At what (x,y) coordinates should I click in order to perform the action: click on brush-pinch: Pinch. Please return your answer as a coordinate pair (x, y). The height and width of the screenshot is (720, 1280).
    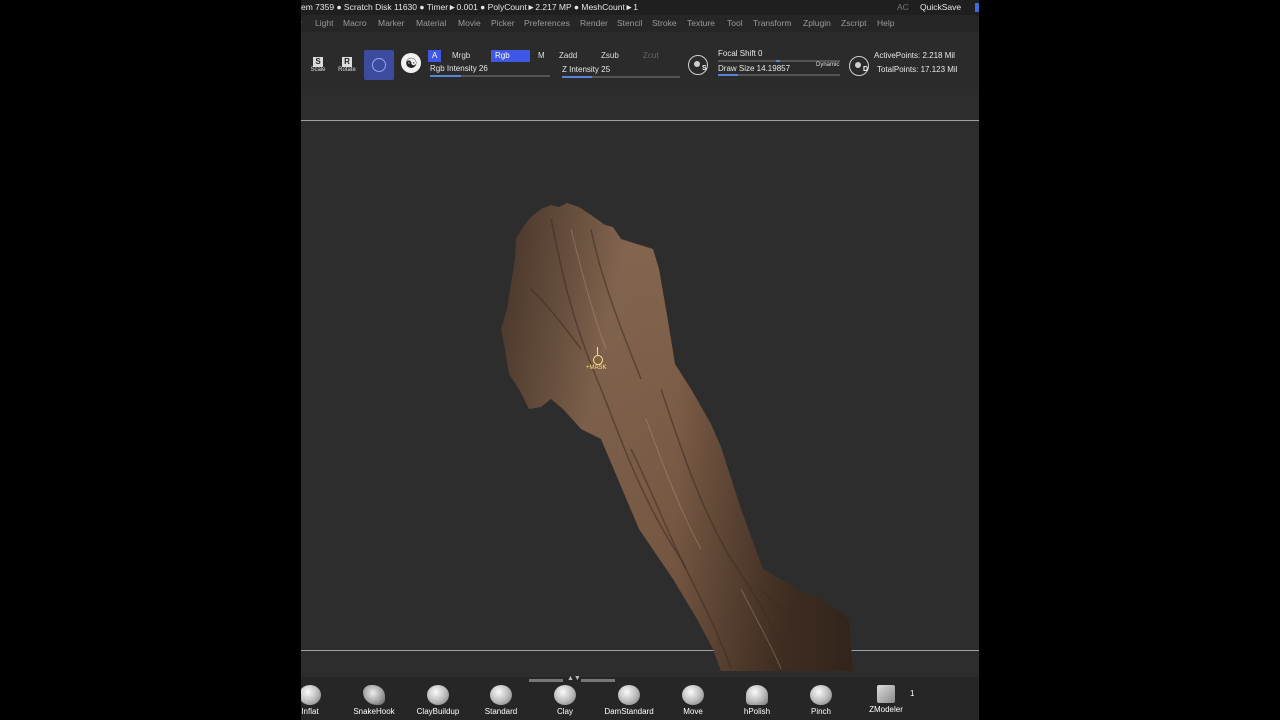
    Looking at the image, I should click on (821, 700).